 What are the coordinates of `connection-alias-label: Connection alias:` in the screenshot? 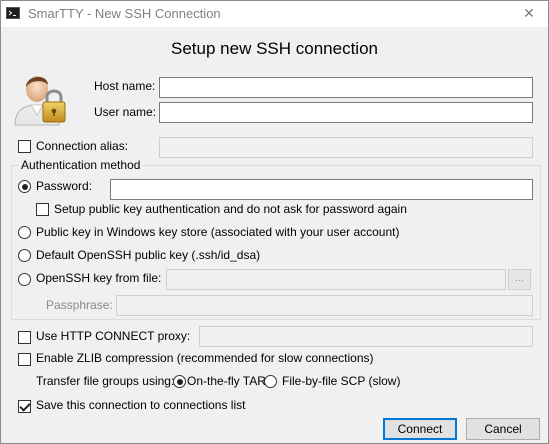 It's located at (82, 146).